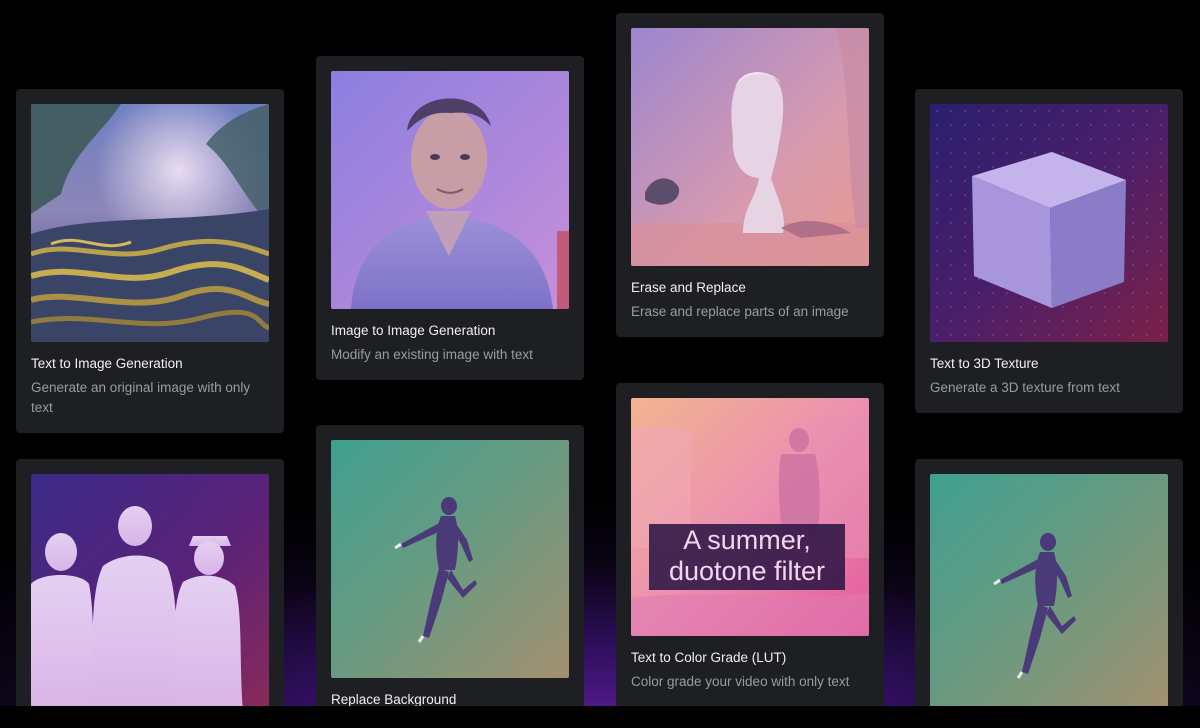 This screenshot has width=1200, height=728. Describe the element at coordinates (740, 681) in the screenshot. I see `card-description: Color grade your video with only text` at that location.